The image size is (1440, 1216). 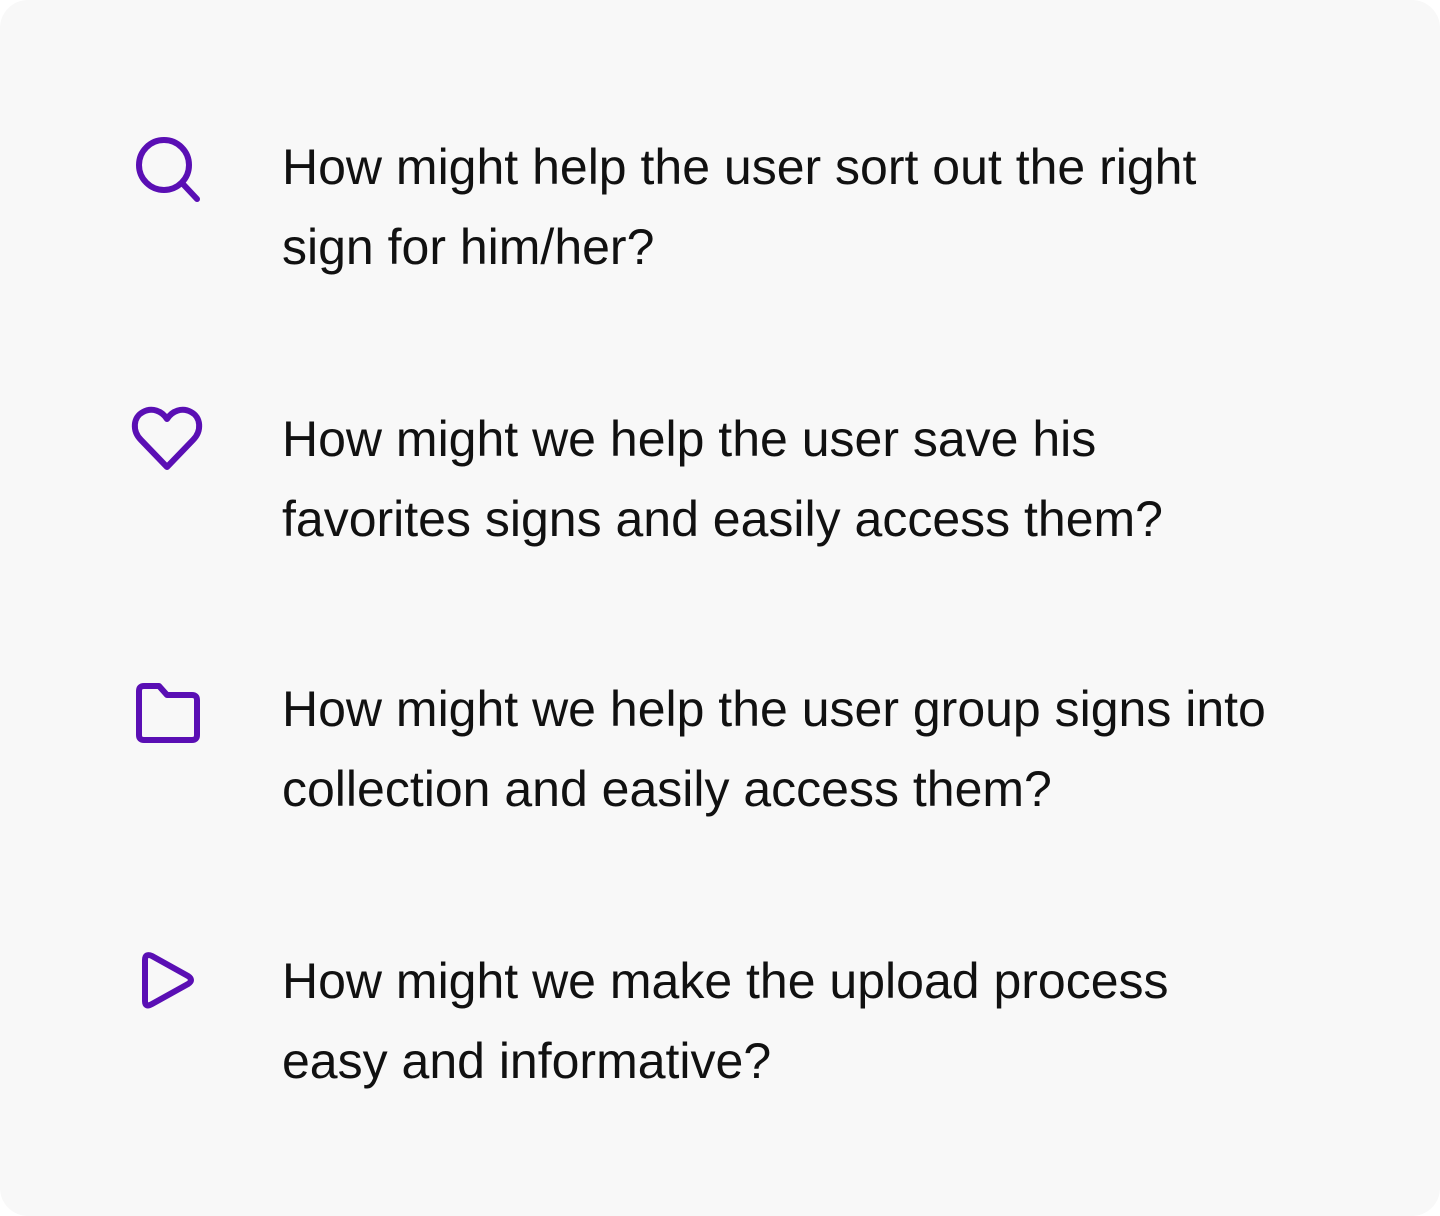 I want to click on search-icon, so click(x=167, y=168).